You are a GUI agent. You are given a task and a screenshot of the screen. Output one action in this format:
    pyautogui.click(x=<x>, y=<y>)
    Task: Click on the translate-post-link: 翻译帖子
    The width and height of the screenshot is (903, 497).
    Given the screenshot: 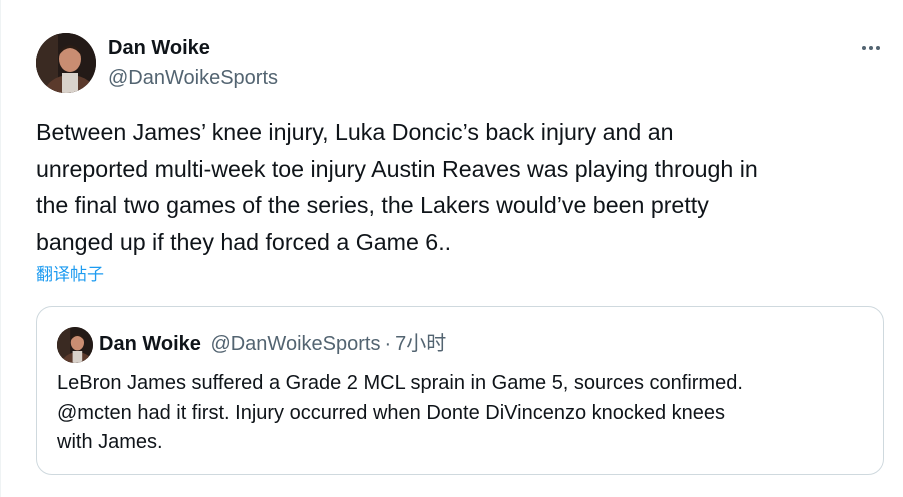 What is the action you would take?
    pyautogui.click(x=70, y=275)
    